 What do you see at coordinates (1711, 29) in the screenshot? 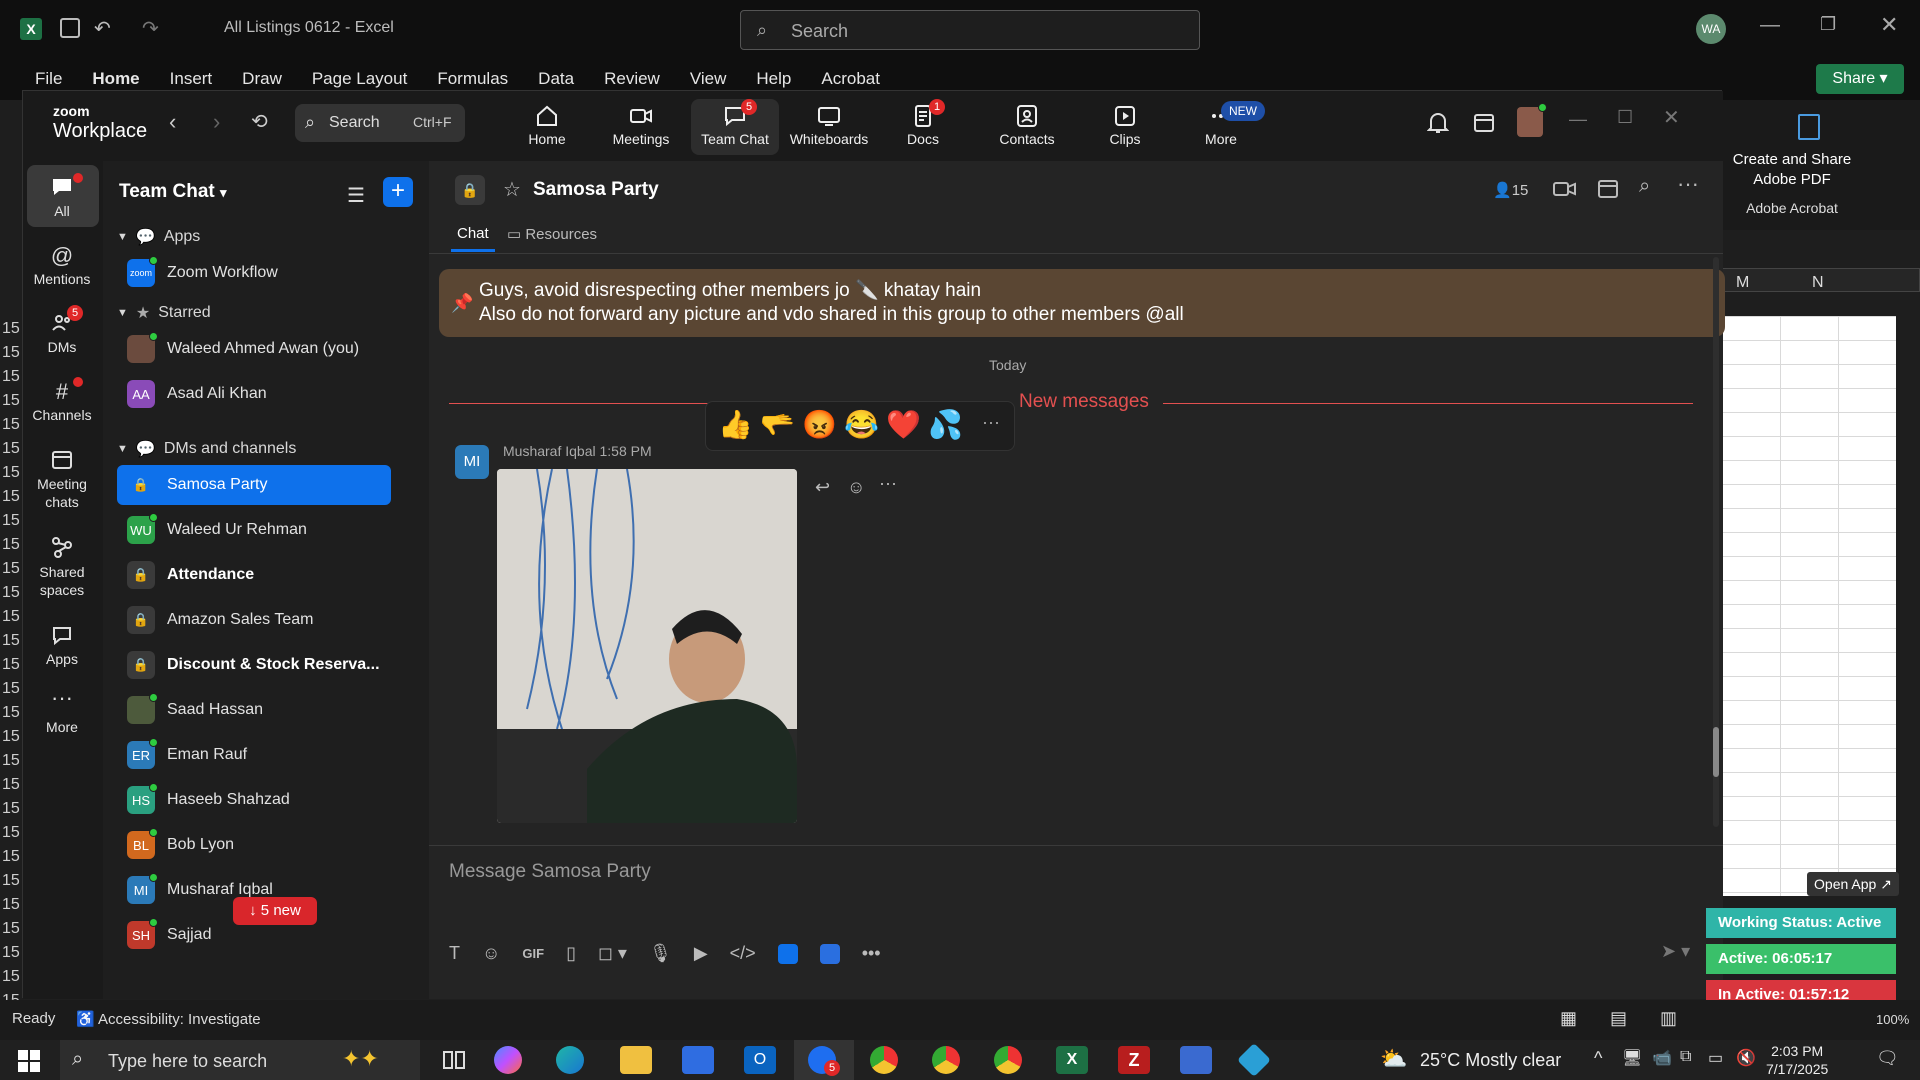
I see `user-avatar: WA` at bounding box center [1711, 29].